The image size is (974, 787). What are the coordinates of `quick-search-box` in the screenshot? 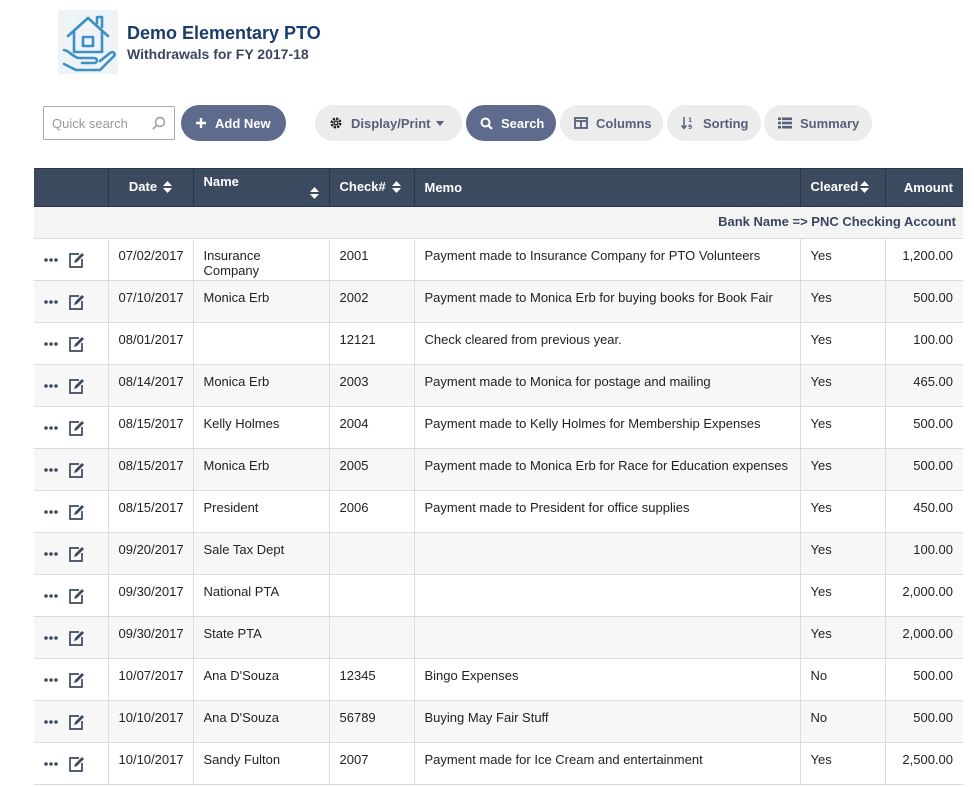 It's located at (109, 123).